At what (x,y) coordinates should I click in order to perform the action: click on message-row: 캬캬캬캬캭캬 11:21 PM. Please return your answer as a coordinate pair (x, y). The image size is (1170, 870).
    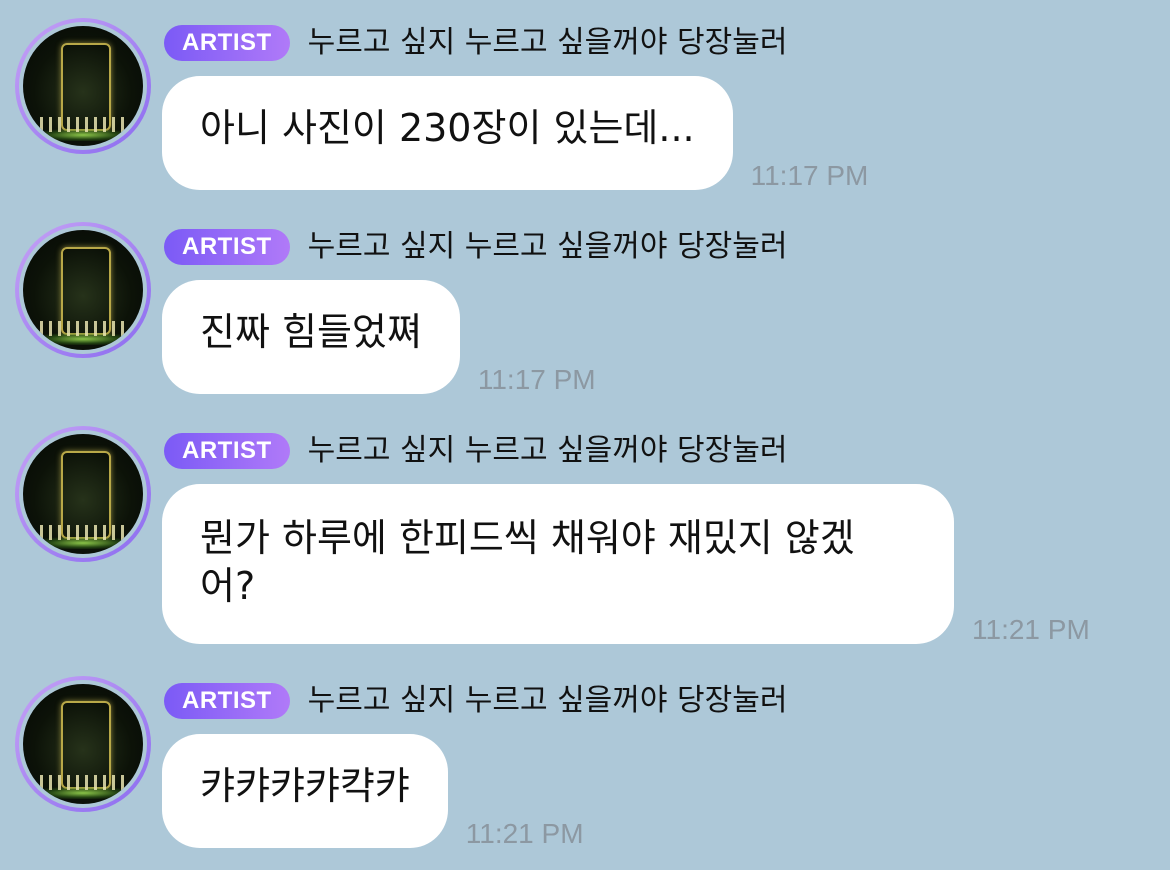
    Looking at the image, I should click on (373, 791).